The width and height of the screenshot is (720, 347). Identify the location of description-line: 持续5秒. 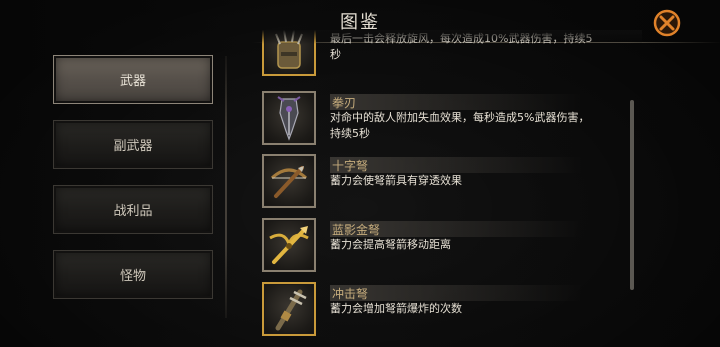
(350, 133).